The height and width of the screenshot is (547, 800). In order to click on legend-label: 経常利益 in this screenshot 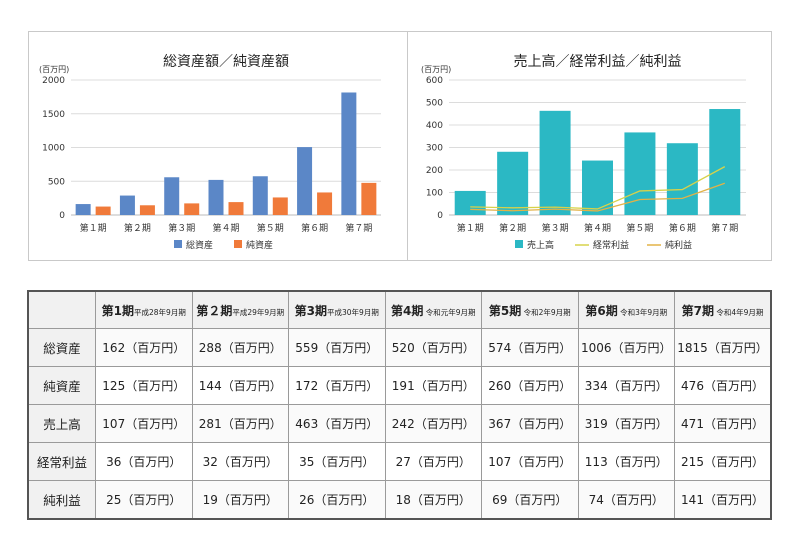, I will do `click(611, 245)`.